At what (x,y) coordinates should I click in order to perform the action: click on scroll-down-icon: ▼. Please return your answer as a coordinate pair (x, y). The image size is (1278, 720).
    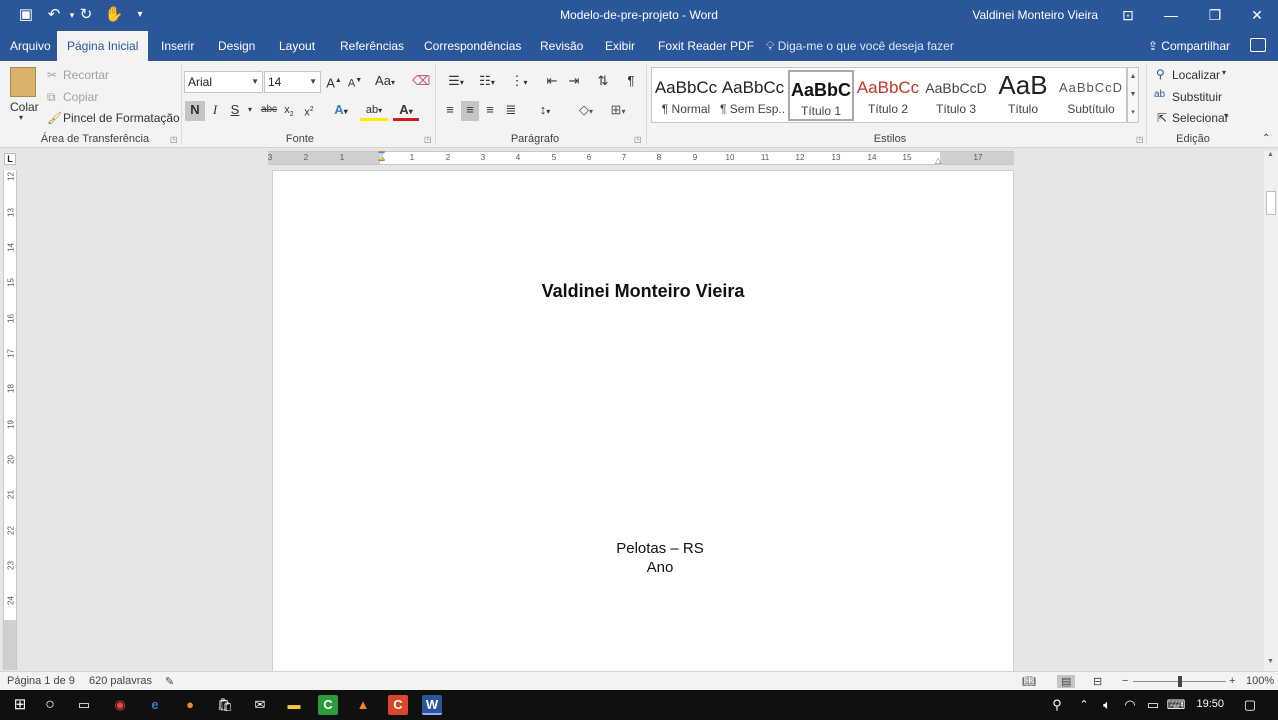
    Looking at the image, I should click on (1270, 661).